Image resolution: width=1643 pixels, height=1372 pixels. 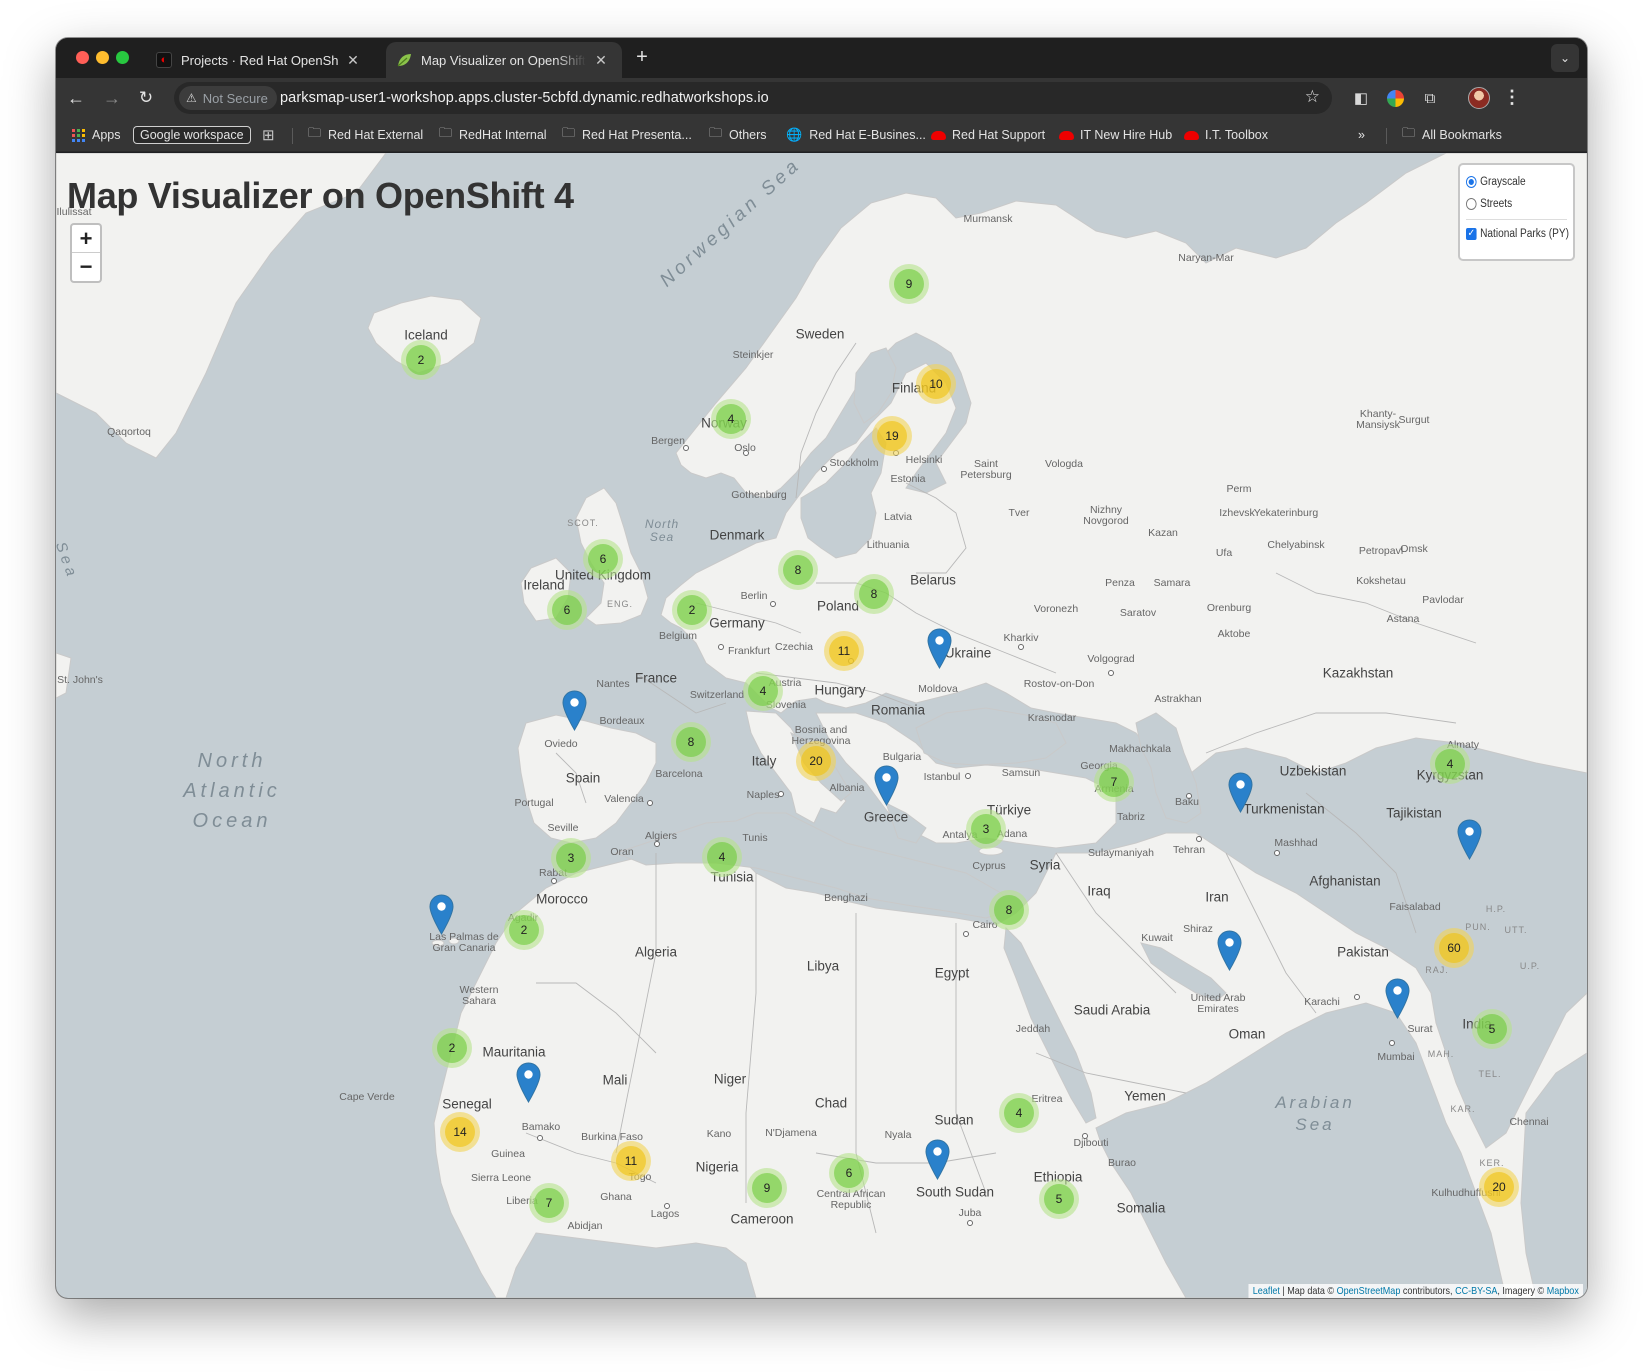 I want to click on bookmark-all-bookmarks: 🗀 All Bookmarks, so click(x=1452, y=135).